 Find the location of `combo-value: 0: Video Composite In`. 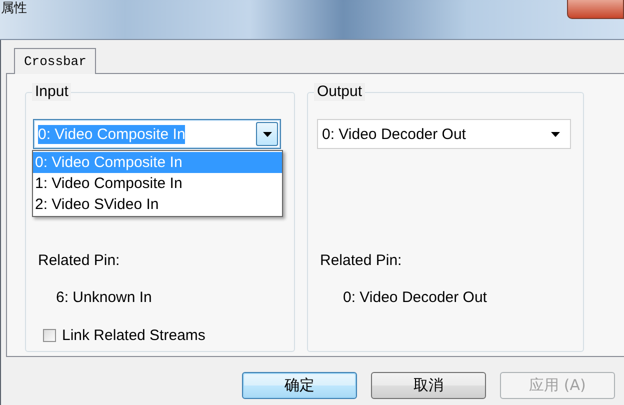

combo-value: 0: Video Composite In is located at coordinates (112, 134).